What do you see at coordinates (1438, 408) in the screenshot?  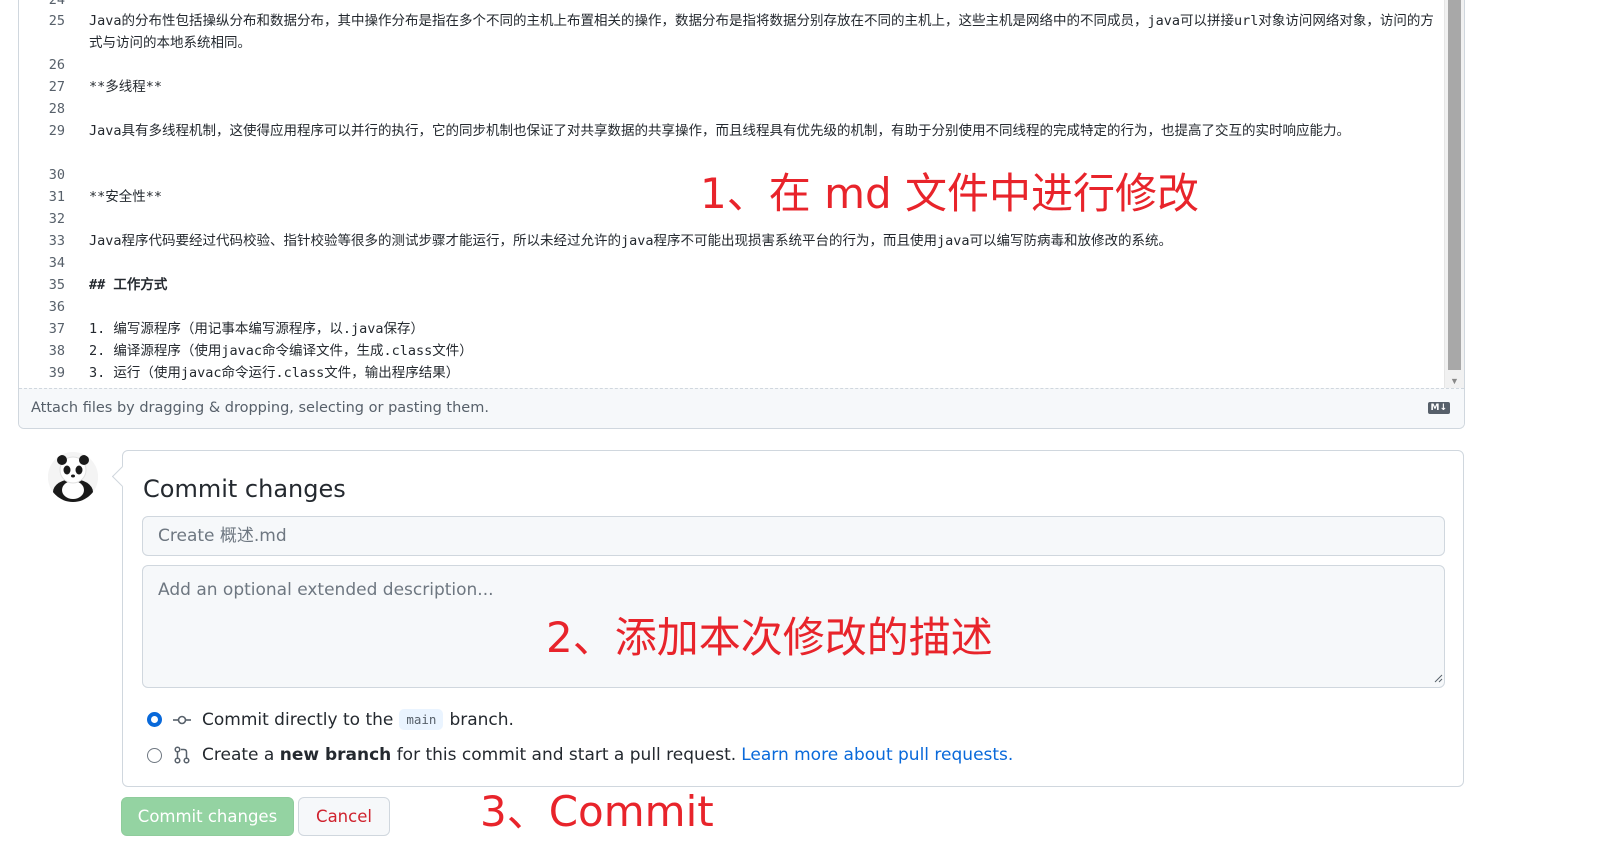 I see `markdown-icon: M↓` at bounding box center [1438, 408].